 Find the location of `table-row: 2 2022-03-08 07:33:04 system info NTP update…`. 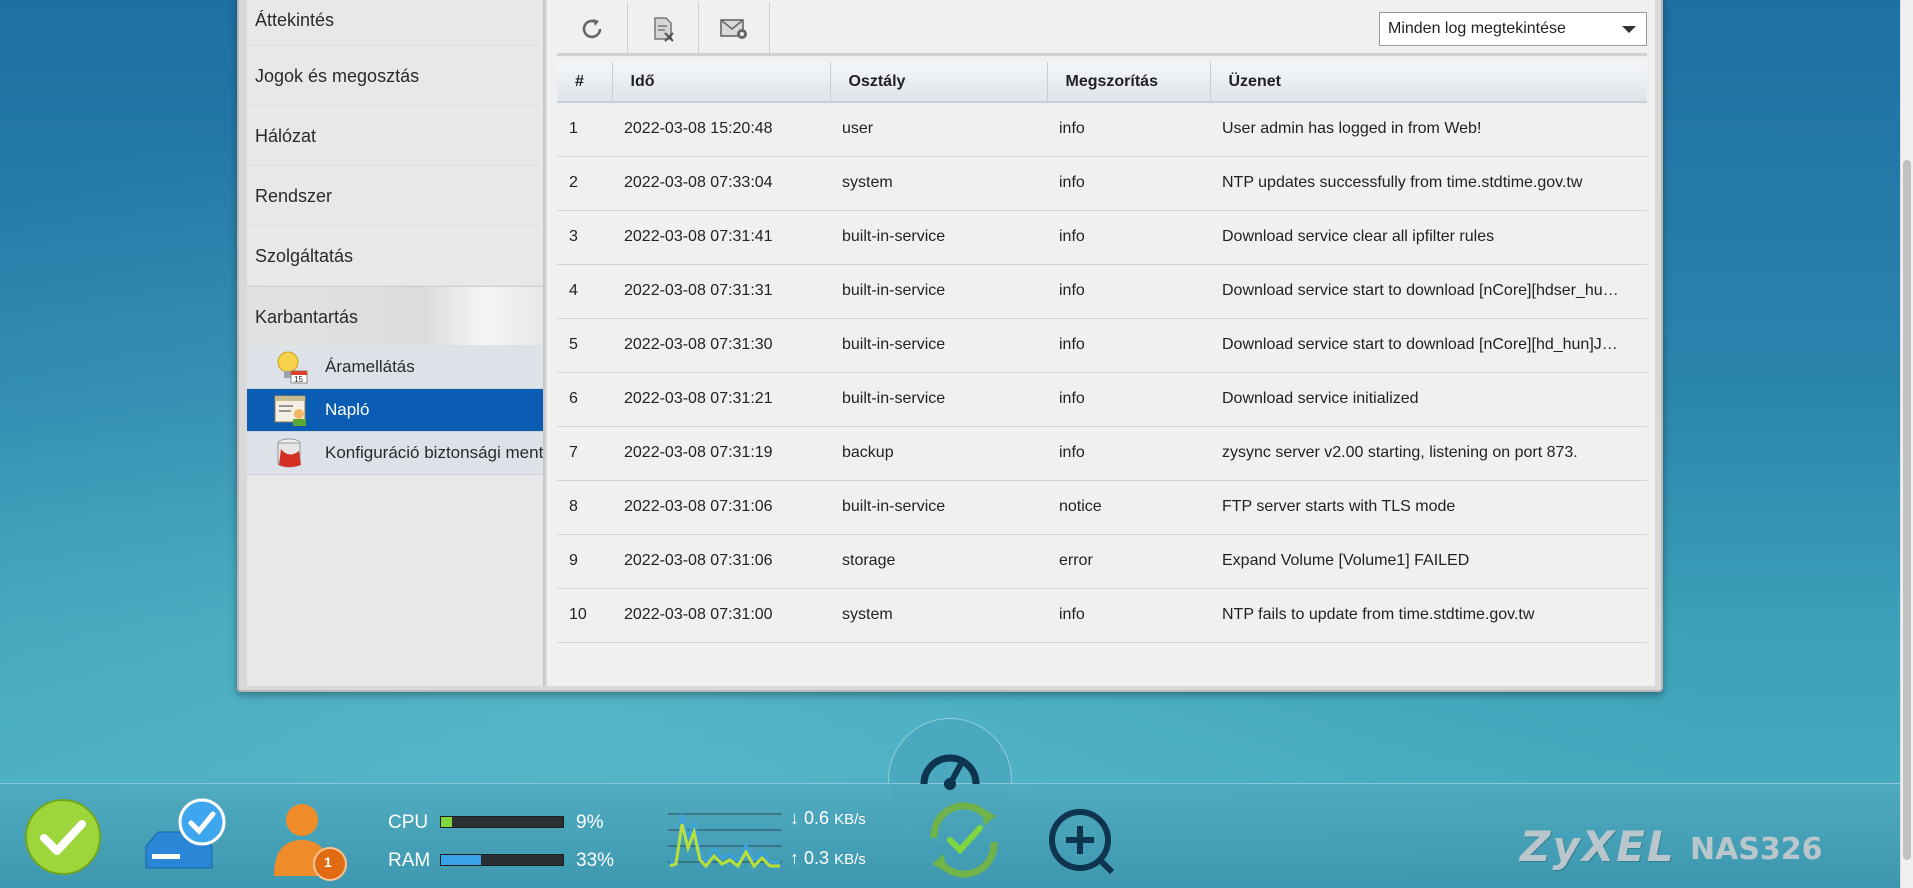

table-row: 2 2022-03-08 07:33:04 system info NTP update… is located at coordinates (1102, 183).